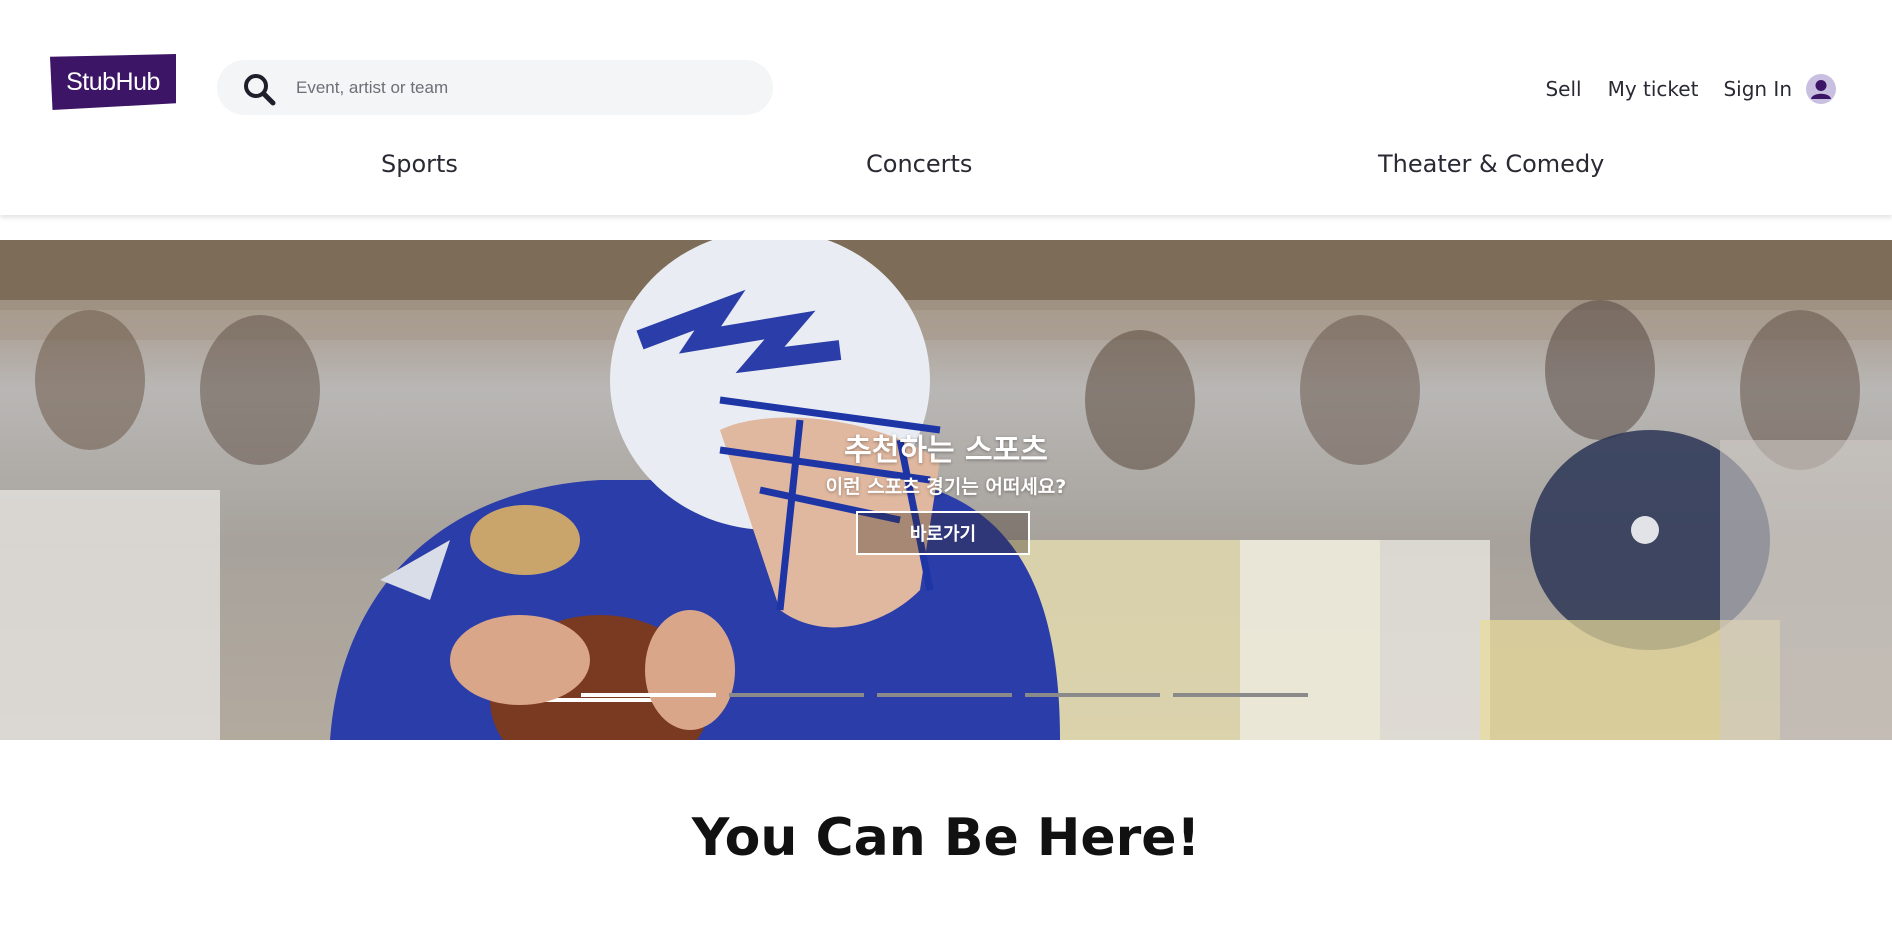  I want to click on nav-my-ticket-link: My ticket, so click(1653, 89).